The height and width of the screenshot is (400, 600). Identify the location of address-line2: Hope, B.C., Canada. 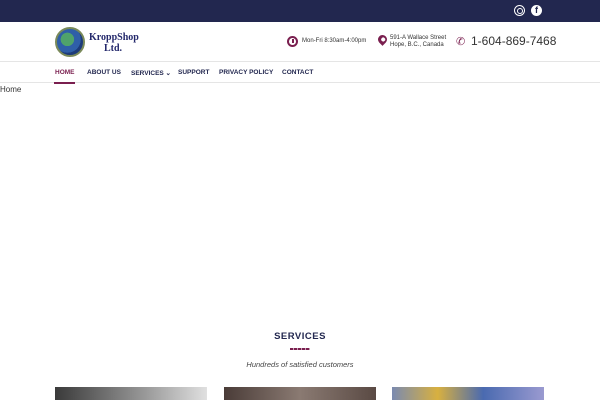
(417, 45).